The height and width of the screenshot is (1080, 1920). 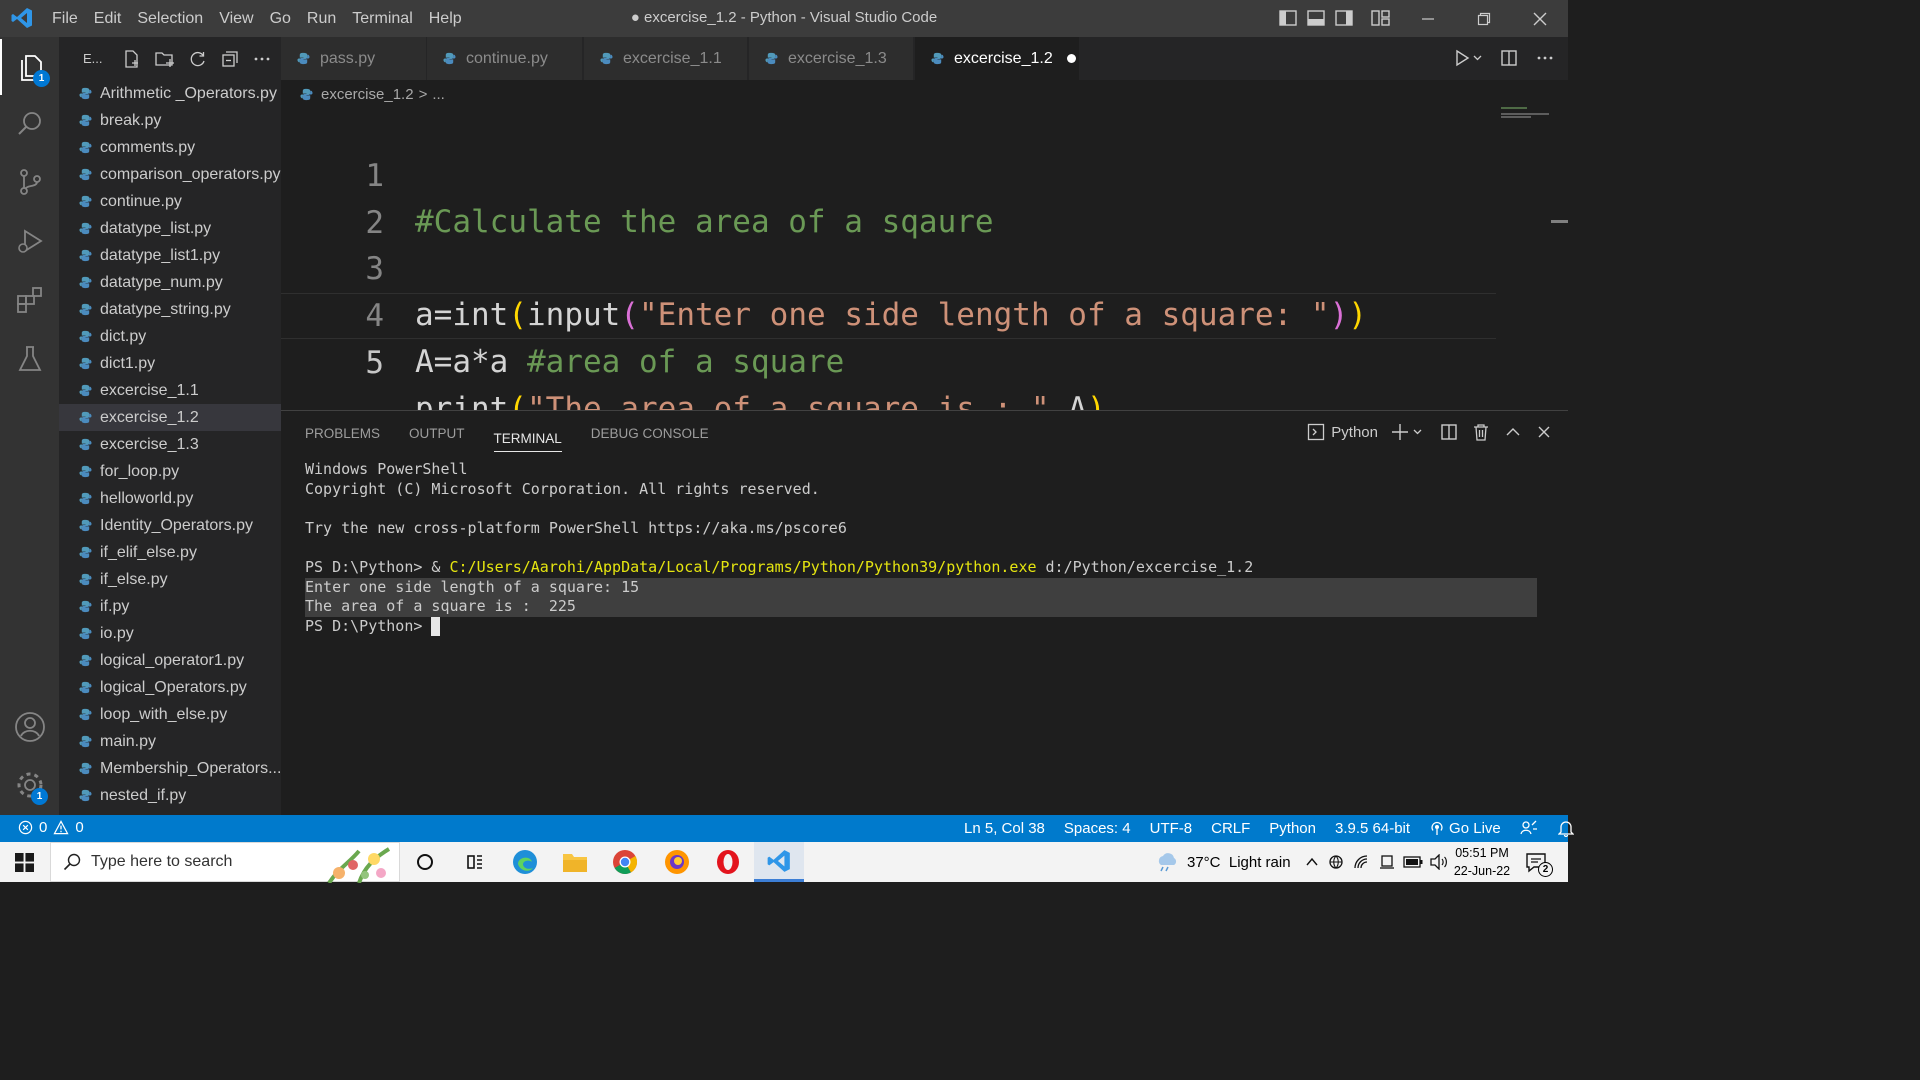 I want to click on menu-view: View, so click(x=236, y=19).